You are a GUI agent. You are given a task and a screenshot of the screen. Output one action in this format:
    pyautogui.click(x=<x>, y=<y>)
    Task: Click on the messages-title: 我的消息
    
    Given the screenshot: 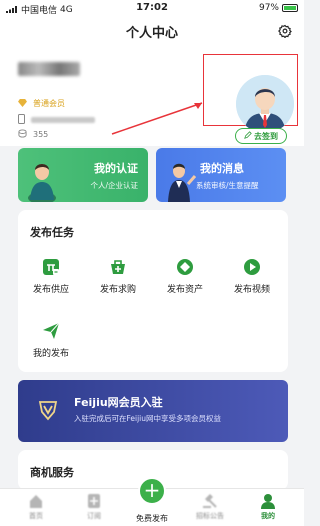 What is the action you would take?
    pyautogui.click(x=222, y=168)
    